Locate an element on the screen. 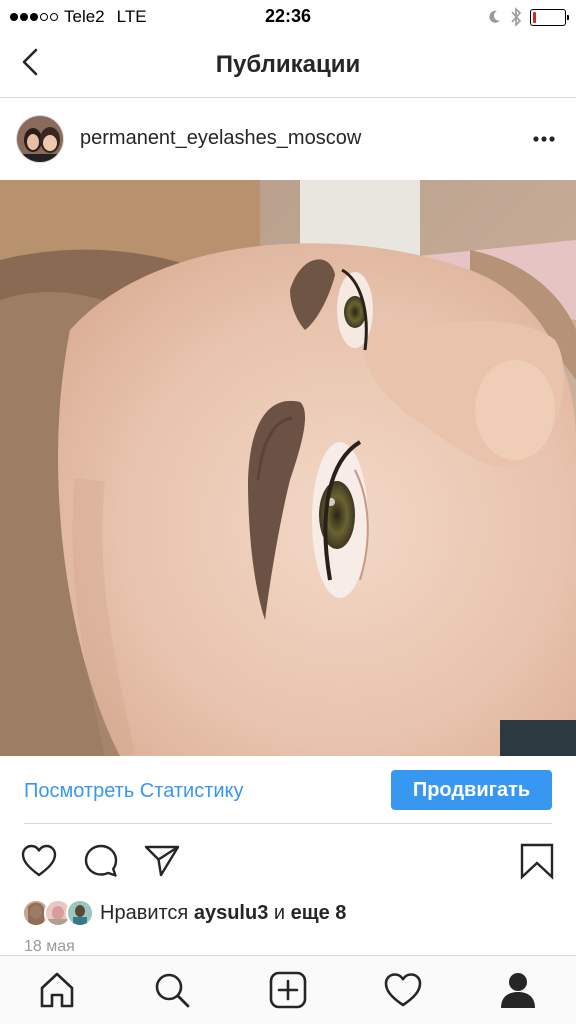 The height and width of the screenshot is (1024, 576). moon-icon is located at coordinates (494, 16).